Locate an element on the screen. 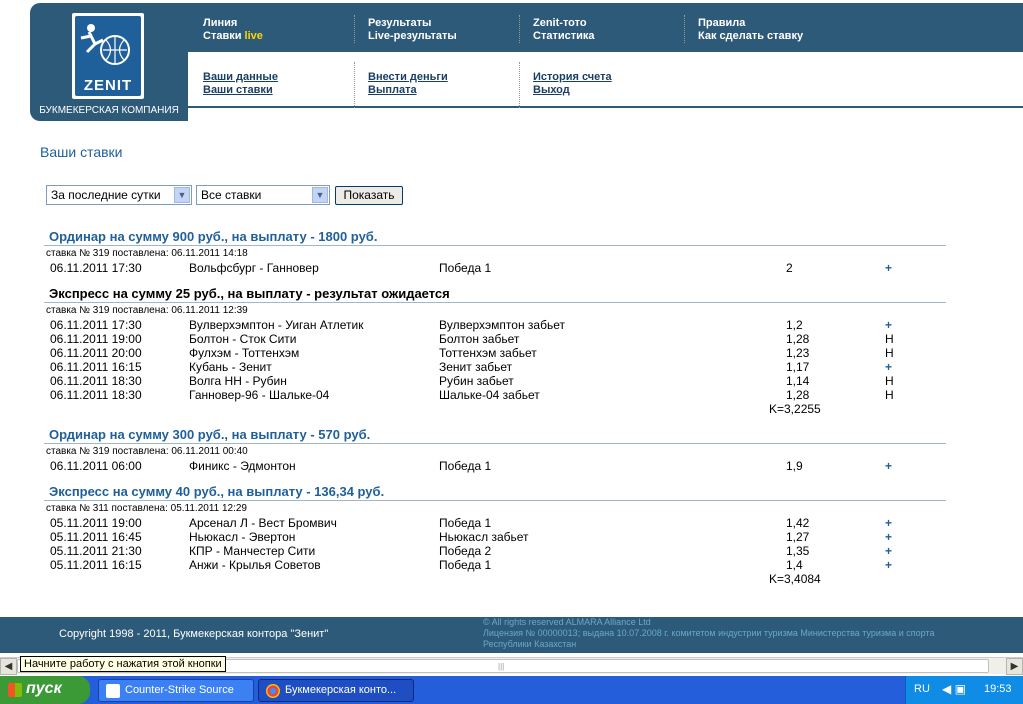 This screenshot has height=704, width=1023. event-coef: 1,9 is located at coordinates (794, 466).